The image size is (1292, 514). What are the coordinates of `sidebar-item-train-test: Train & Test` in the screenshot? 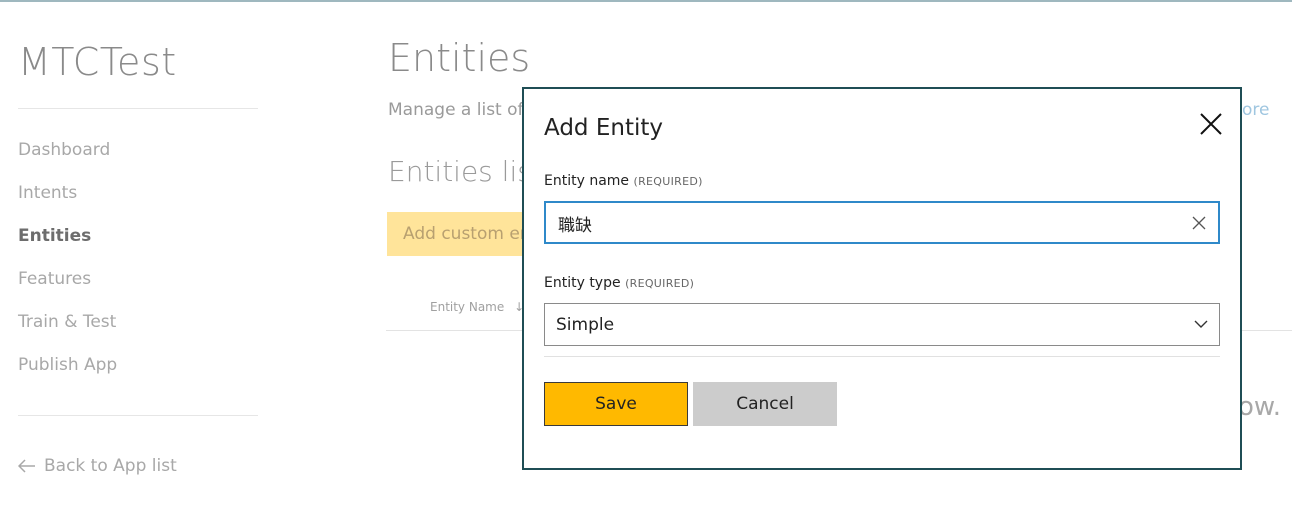 It's located at (67, 322).